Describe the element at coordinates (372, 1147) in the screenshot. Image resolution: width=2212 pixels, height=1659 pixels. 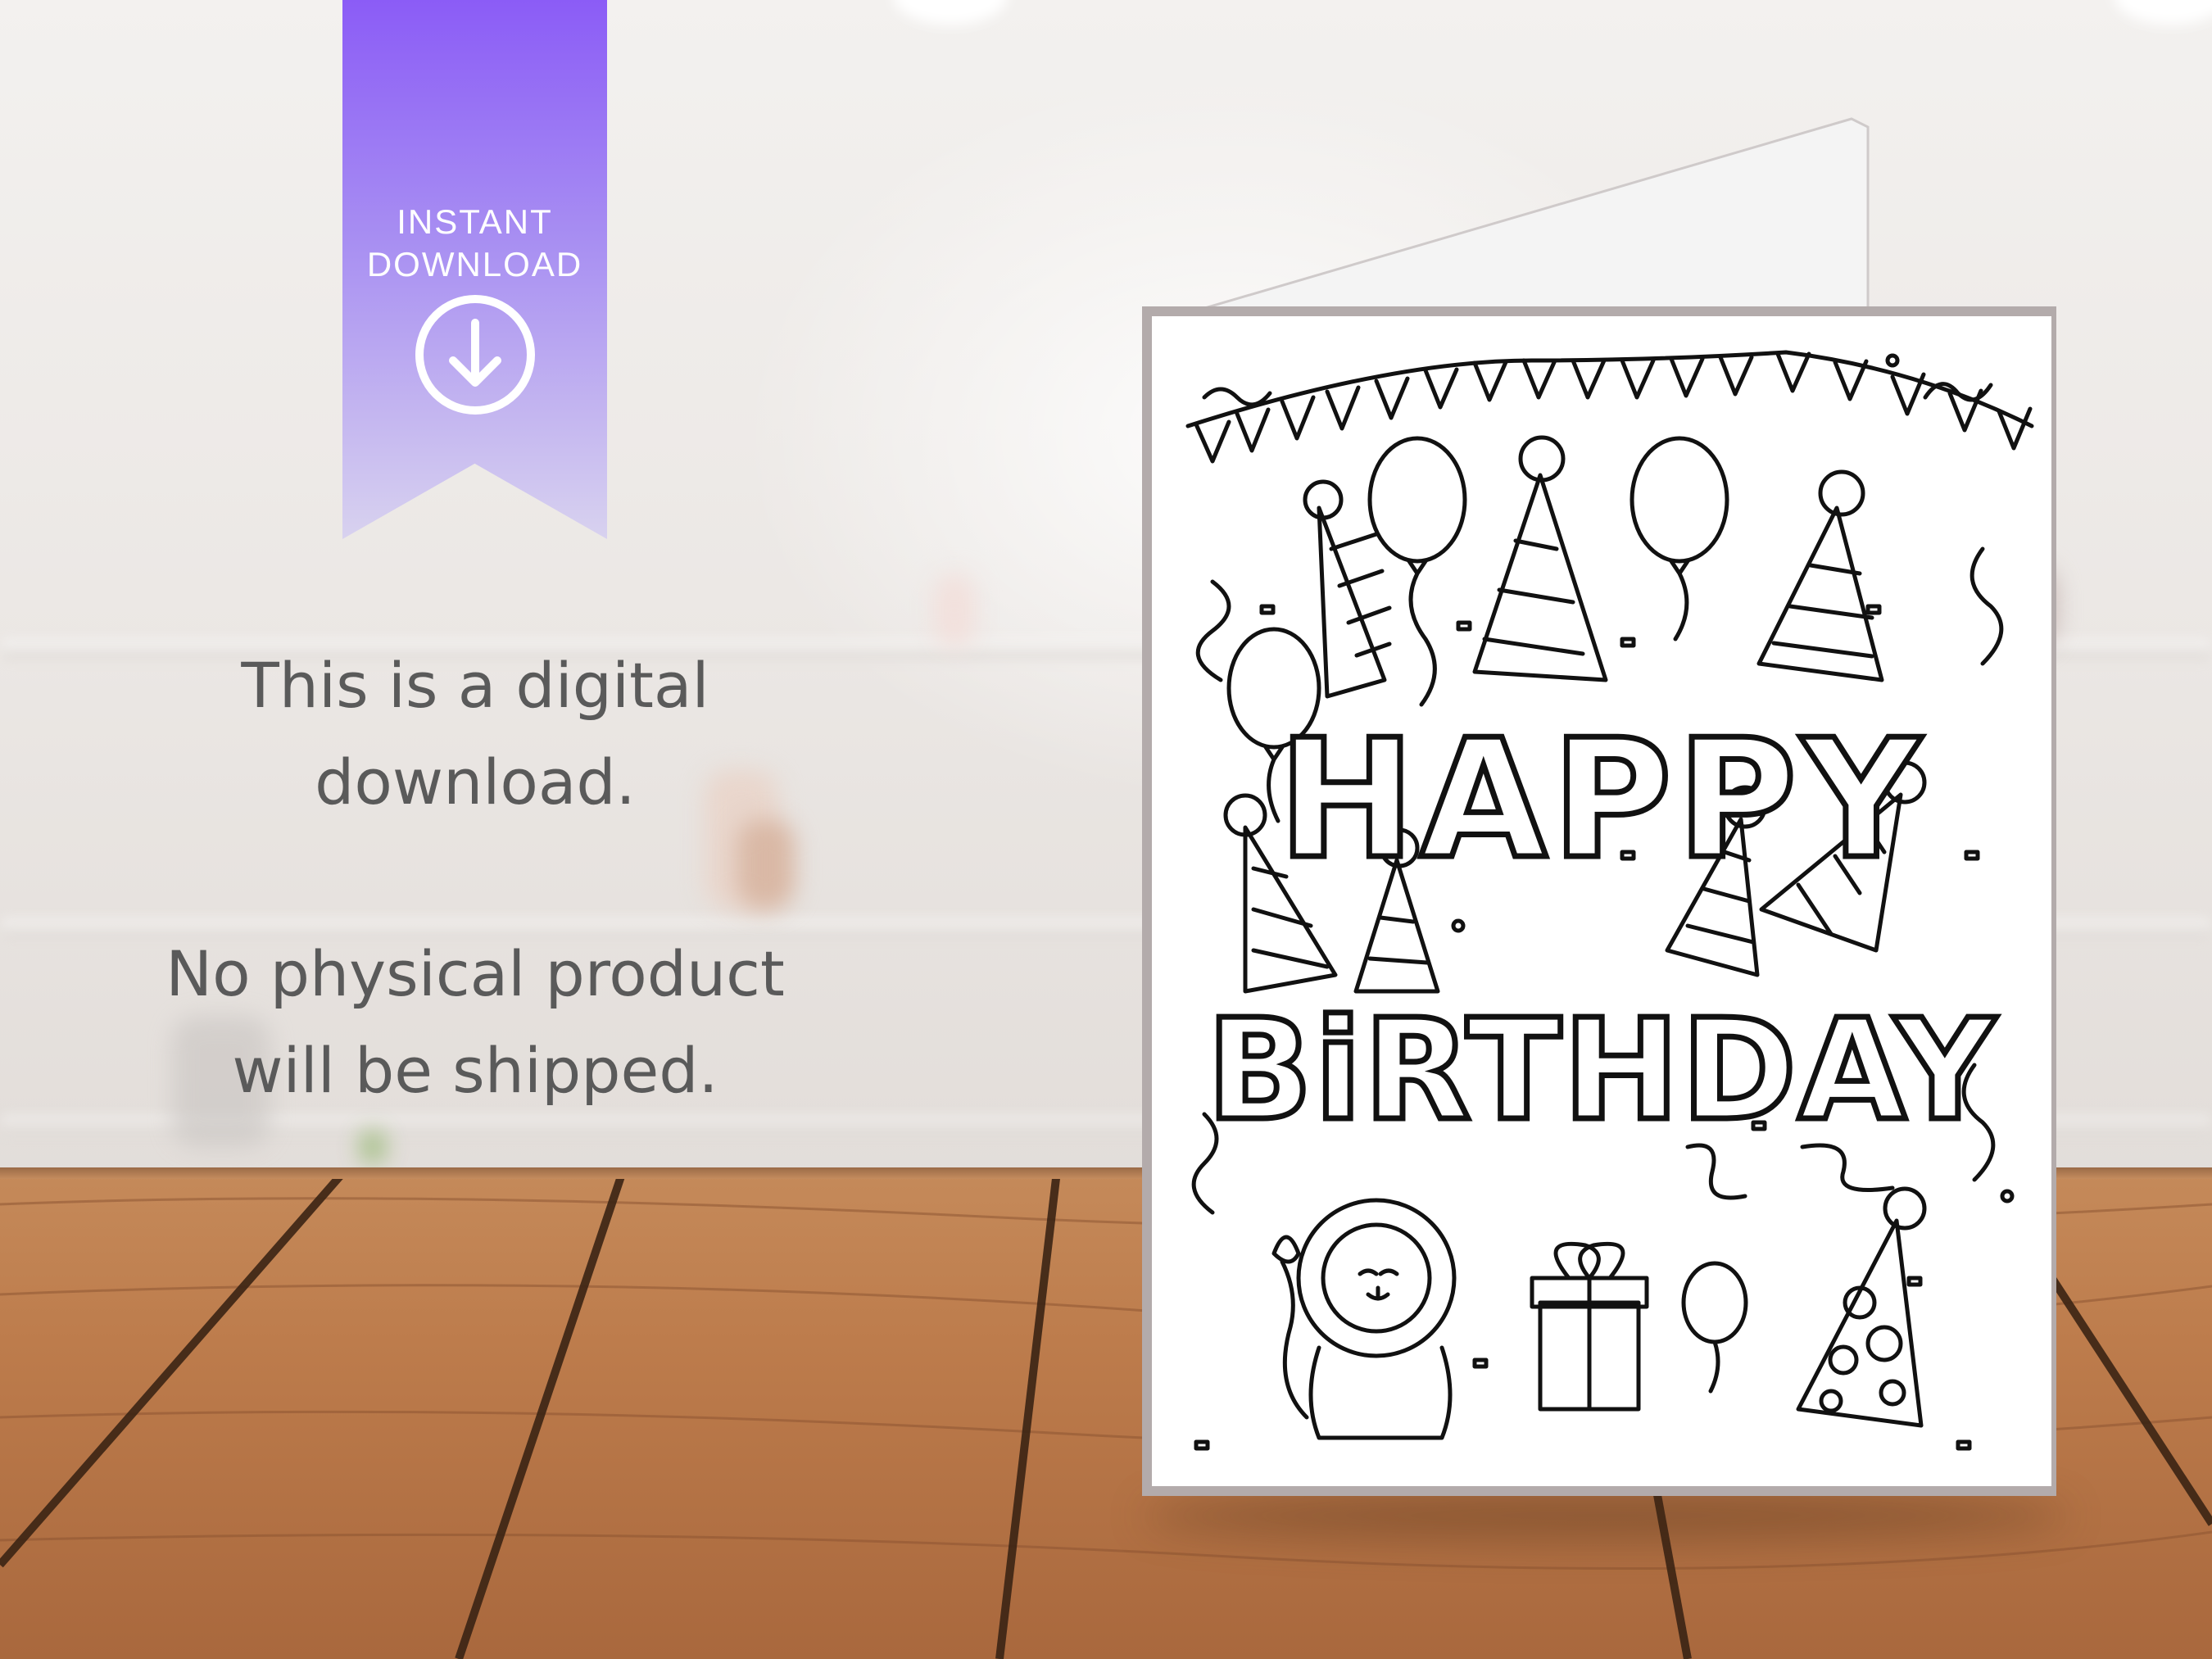
I see `plant-sprig` at that location.